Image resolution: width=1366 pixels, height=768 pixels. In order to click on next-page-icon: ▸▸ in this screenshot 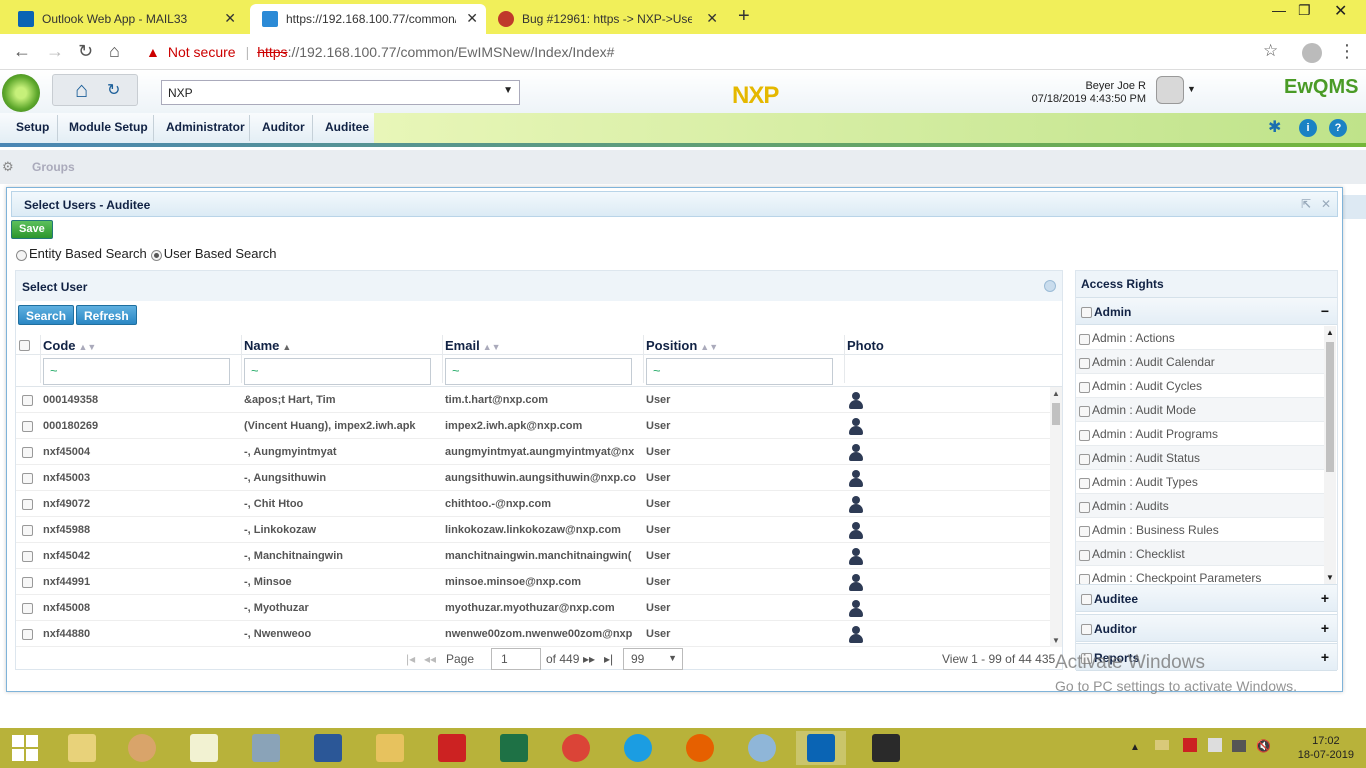, I will do `click(589, 659)`.